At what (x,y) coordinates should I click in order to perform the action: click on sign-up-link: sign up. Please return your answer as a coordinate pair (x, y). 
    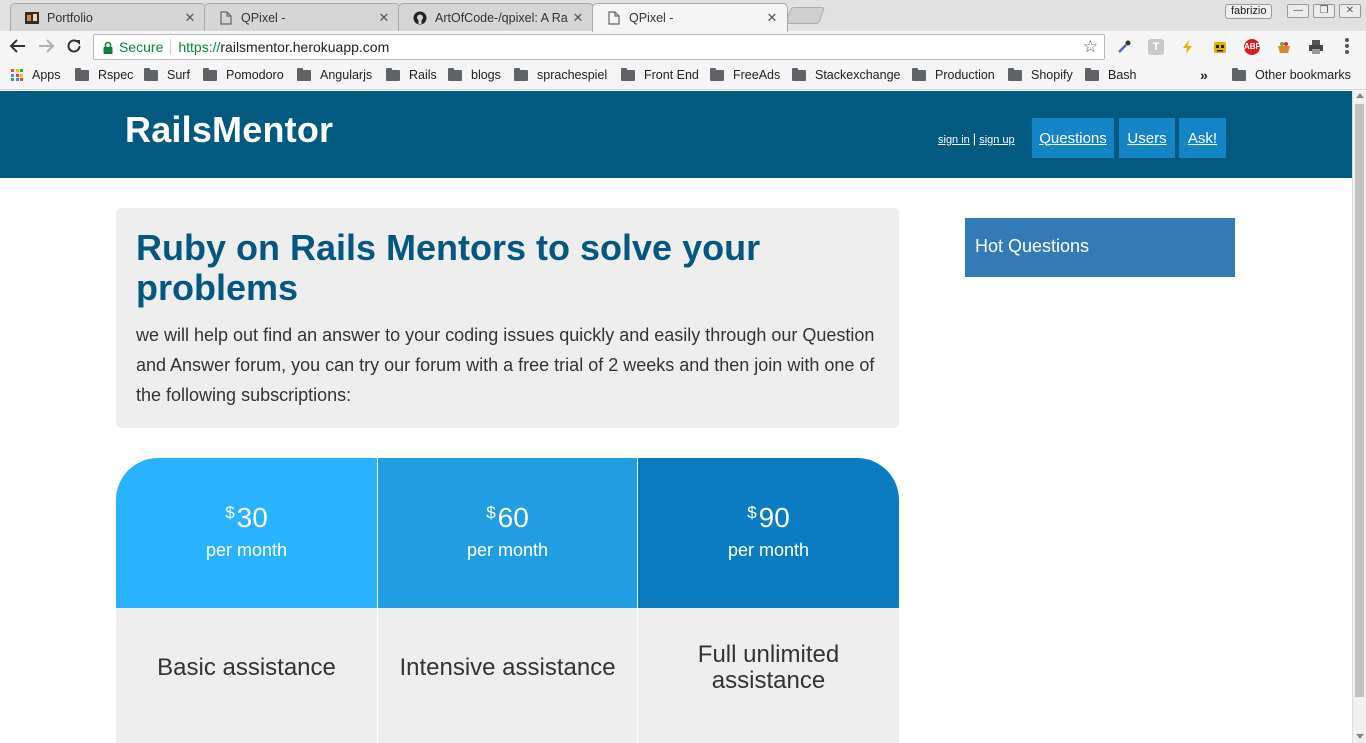
    Looking at the image, I should click on (996, 140).